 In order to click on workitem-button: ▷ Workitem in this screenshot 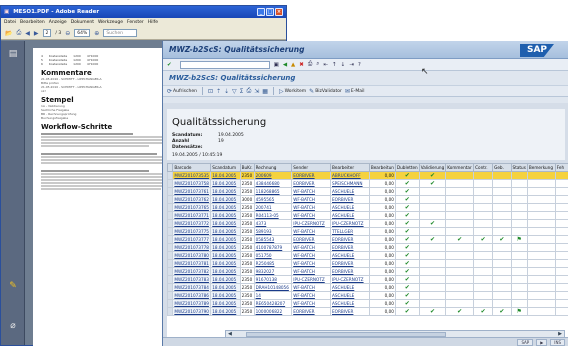, I will do `click(292, 91)`.